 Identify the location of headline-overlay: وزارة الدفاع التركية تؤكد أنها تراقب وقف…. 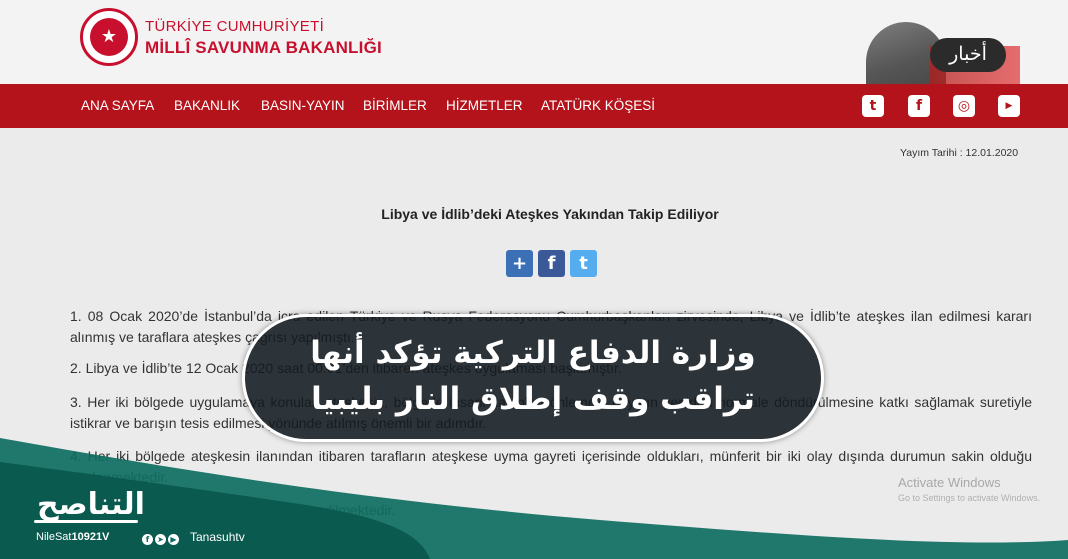
(533, 378).